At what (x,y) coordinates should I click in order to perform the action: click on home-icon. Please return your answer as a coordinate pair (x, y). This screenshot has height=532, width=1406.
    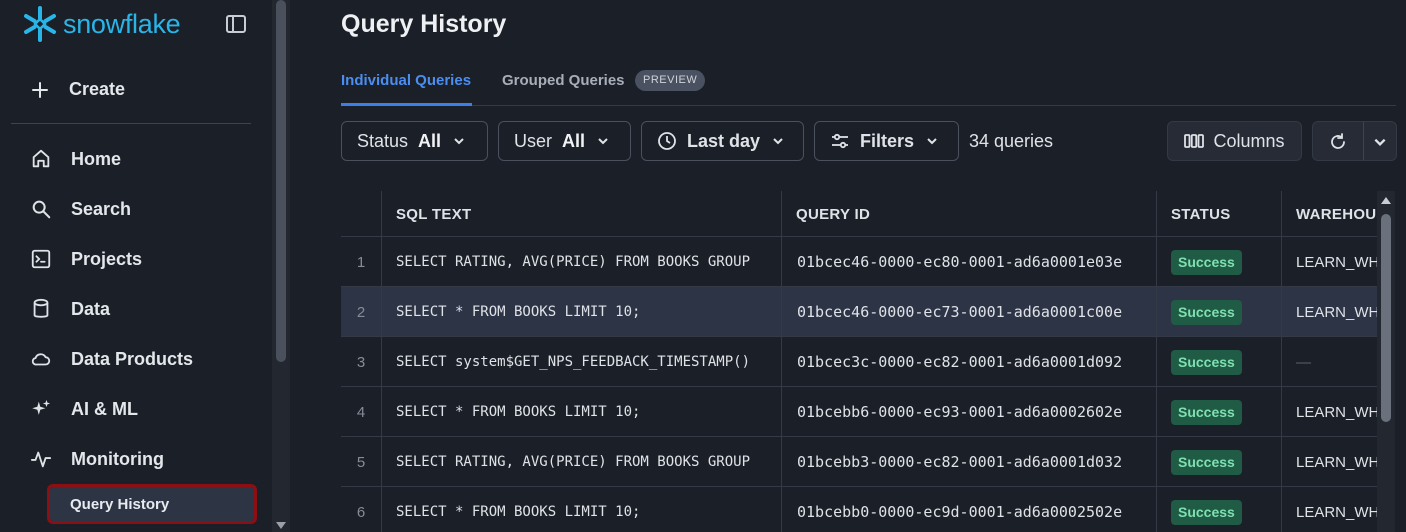
    Looking at the image, I should click on (41, 159).